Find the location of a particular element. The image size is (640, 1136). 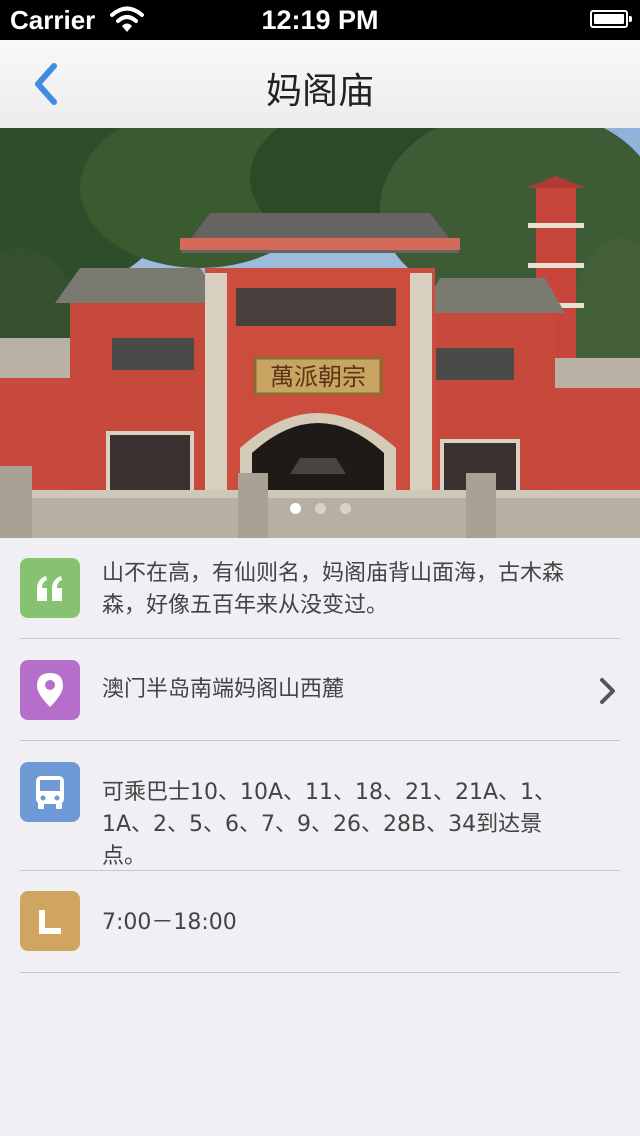

info-row-quote: 山不在高，有仙则名，妈阁庙背山面海，古木森 森，好像五百年来从没变过。 is located at coordinates (320, 588).